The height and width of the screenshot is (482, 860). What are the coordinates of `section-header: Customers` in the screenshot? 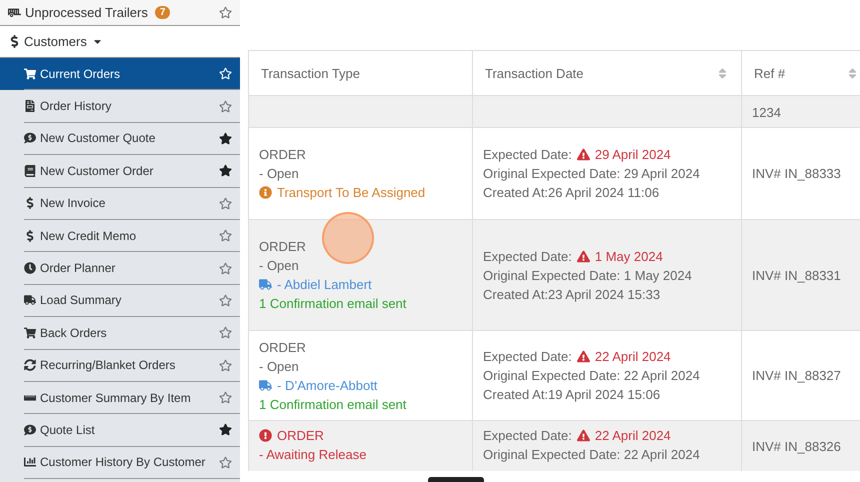 It's located at (120, 42).